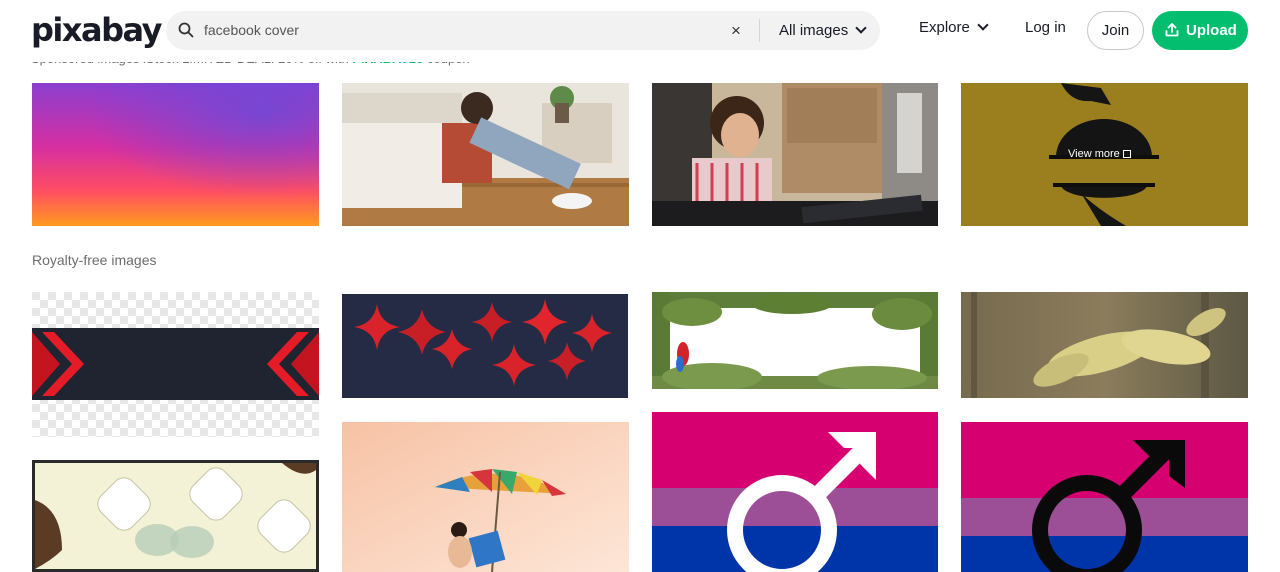 The height and width of the screenshot is (572, 1280). I want to click on explore-label: Explore, so click(944, 27).